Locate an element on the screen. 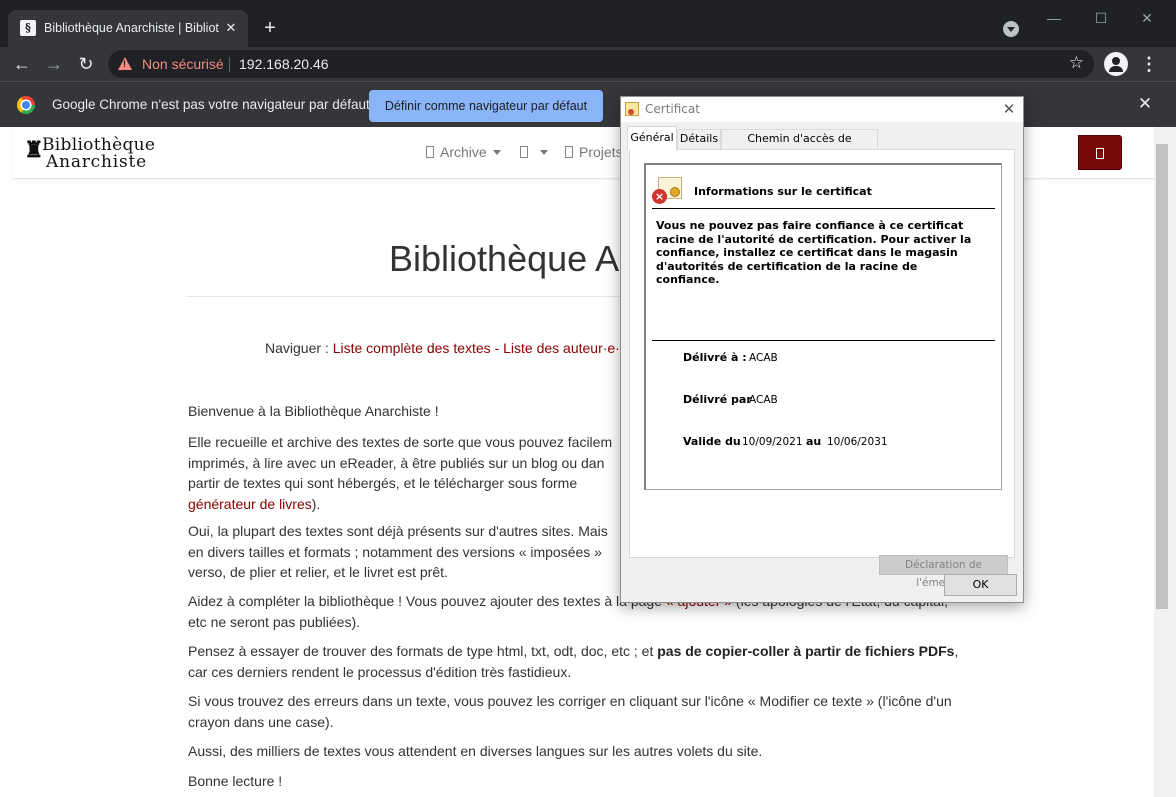 This screenshot has width=1176, height=797. ok-button: OK is located at coordinates (980, 585).